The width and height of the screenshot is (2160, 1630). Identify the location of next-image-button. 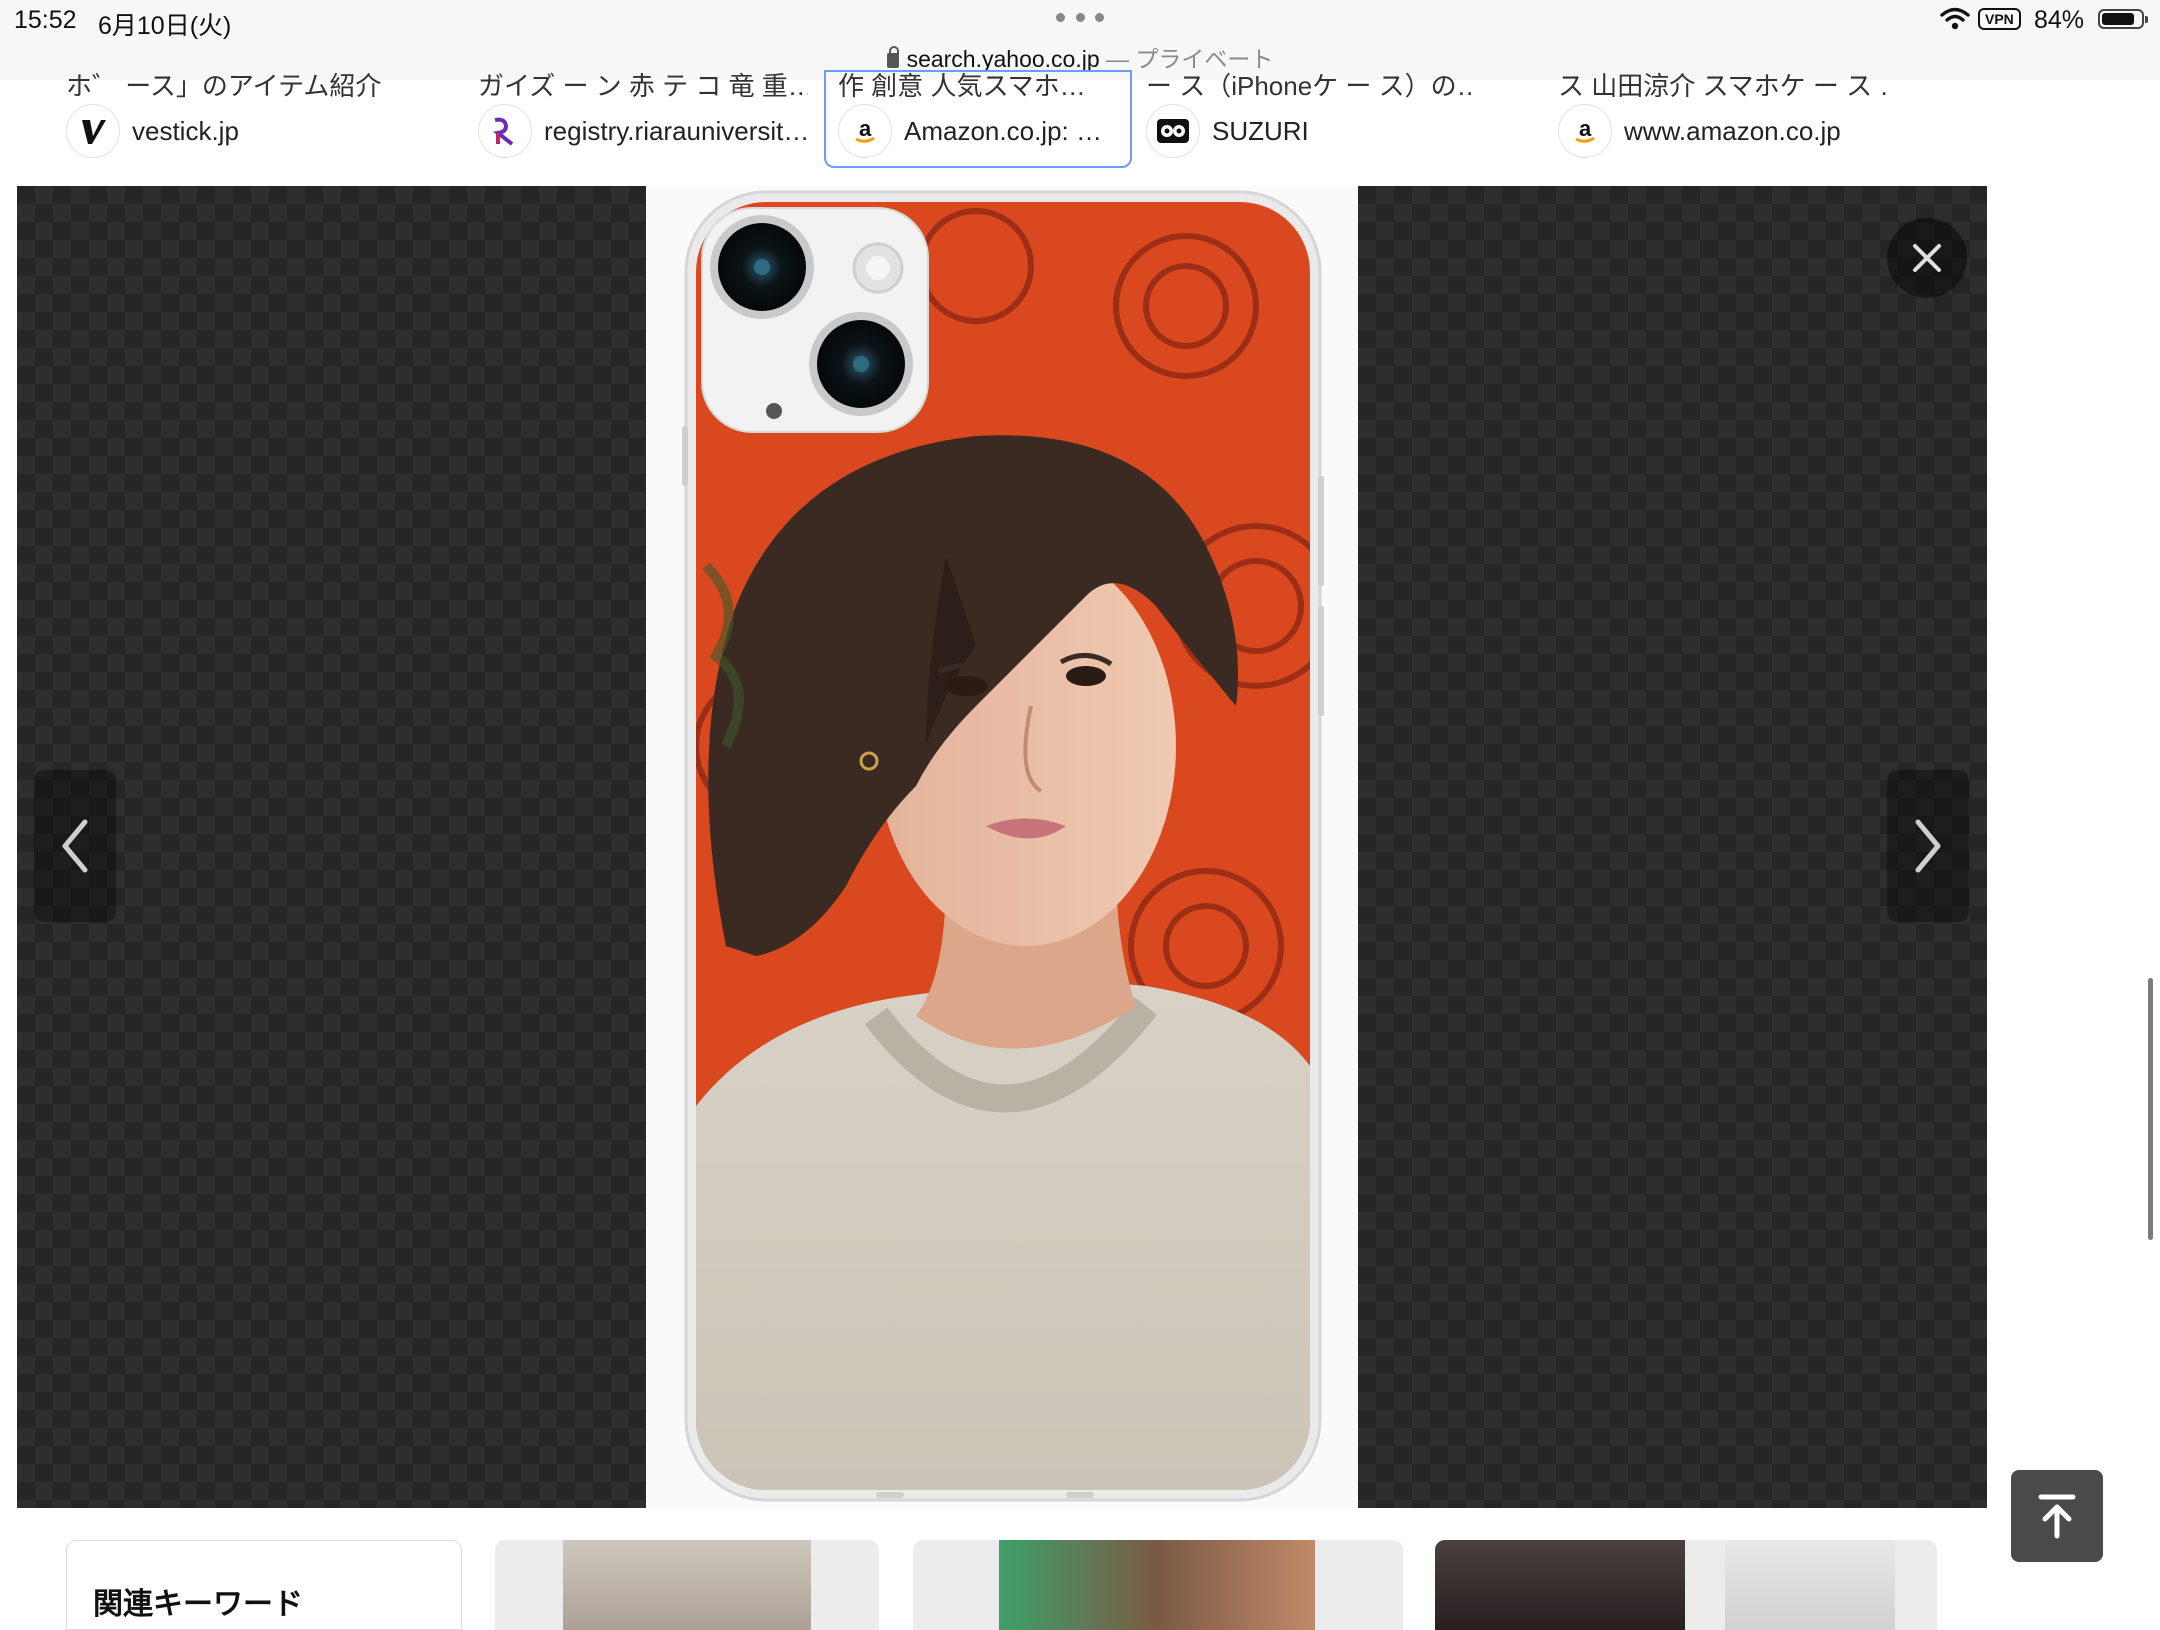
(1928, 846).